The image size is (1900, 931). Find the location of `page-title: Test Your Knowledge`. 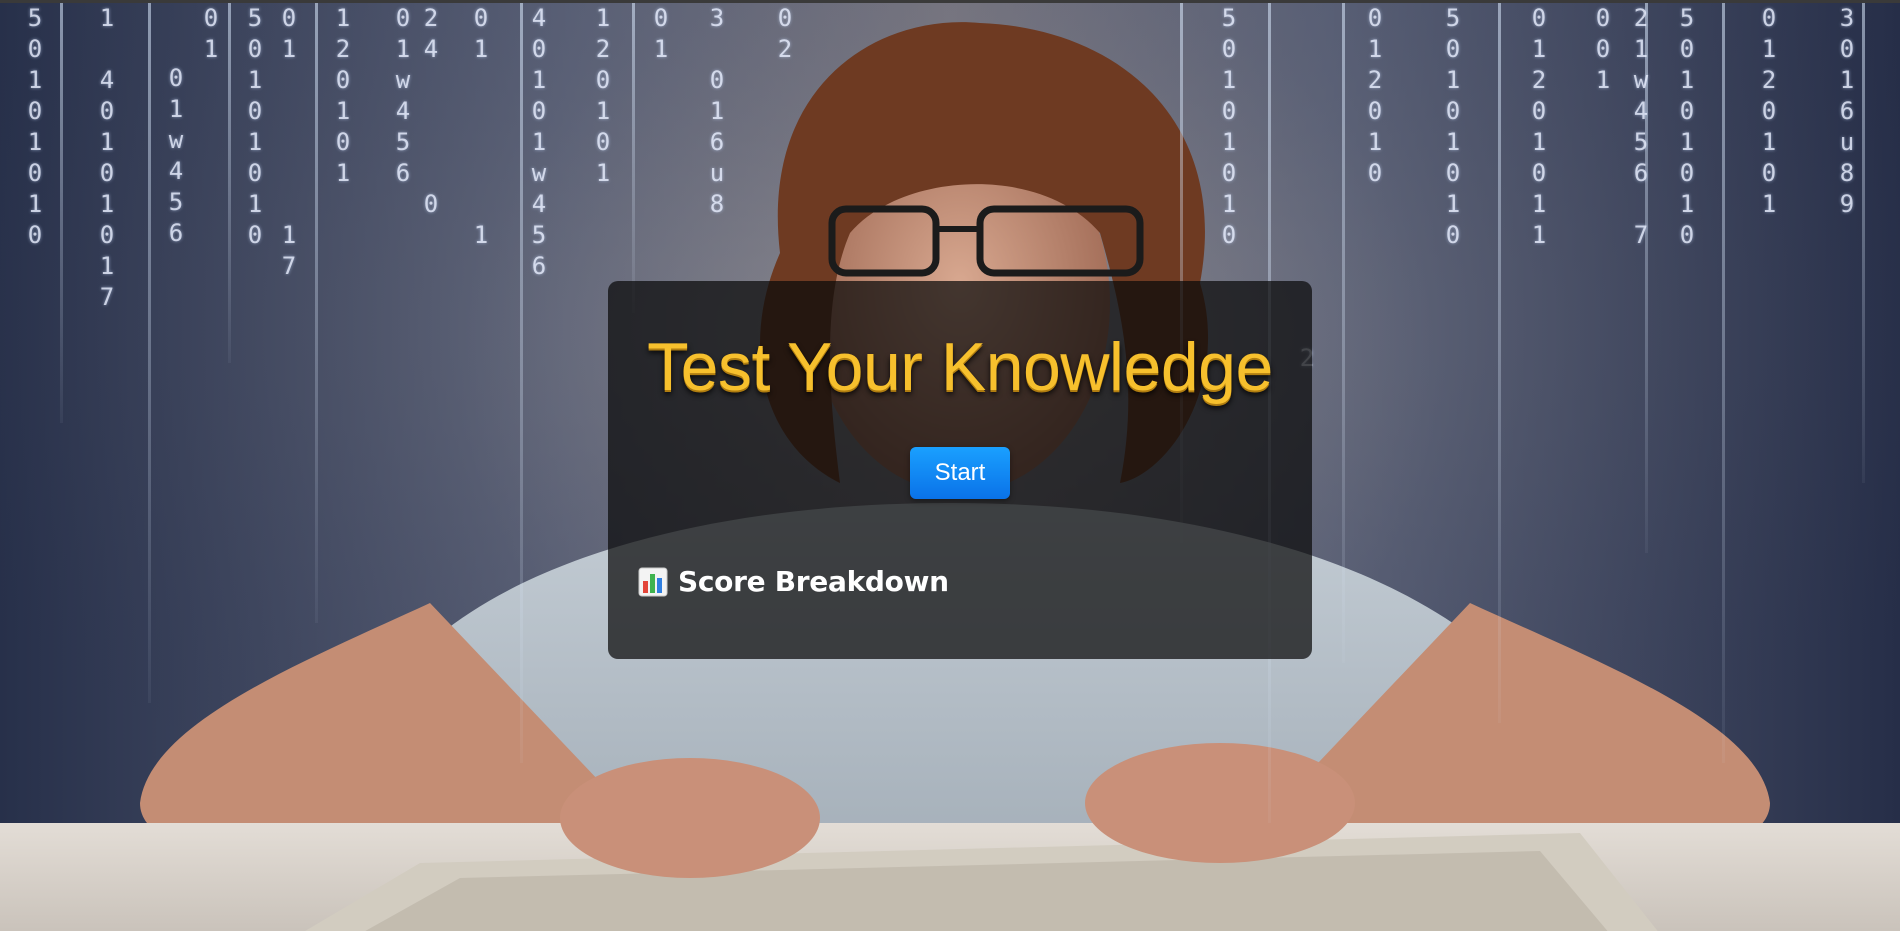

page-title: Test Your Knowledge is located at coordinates (960, 367).